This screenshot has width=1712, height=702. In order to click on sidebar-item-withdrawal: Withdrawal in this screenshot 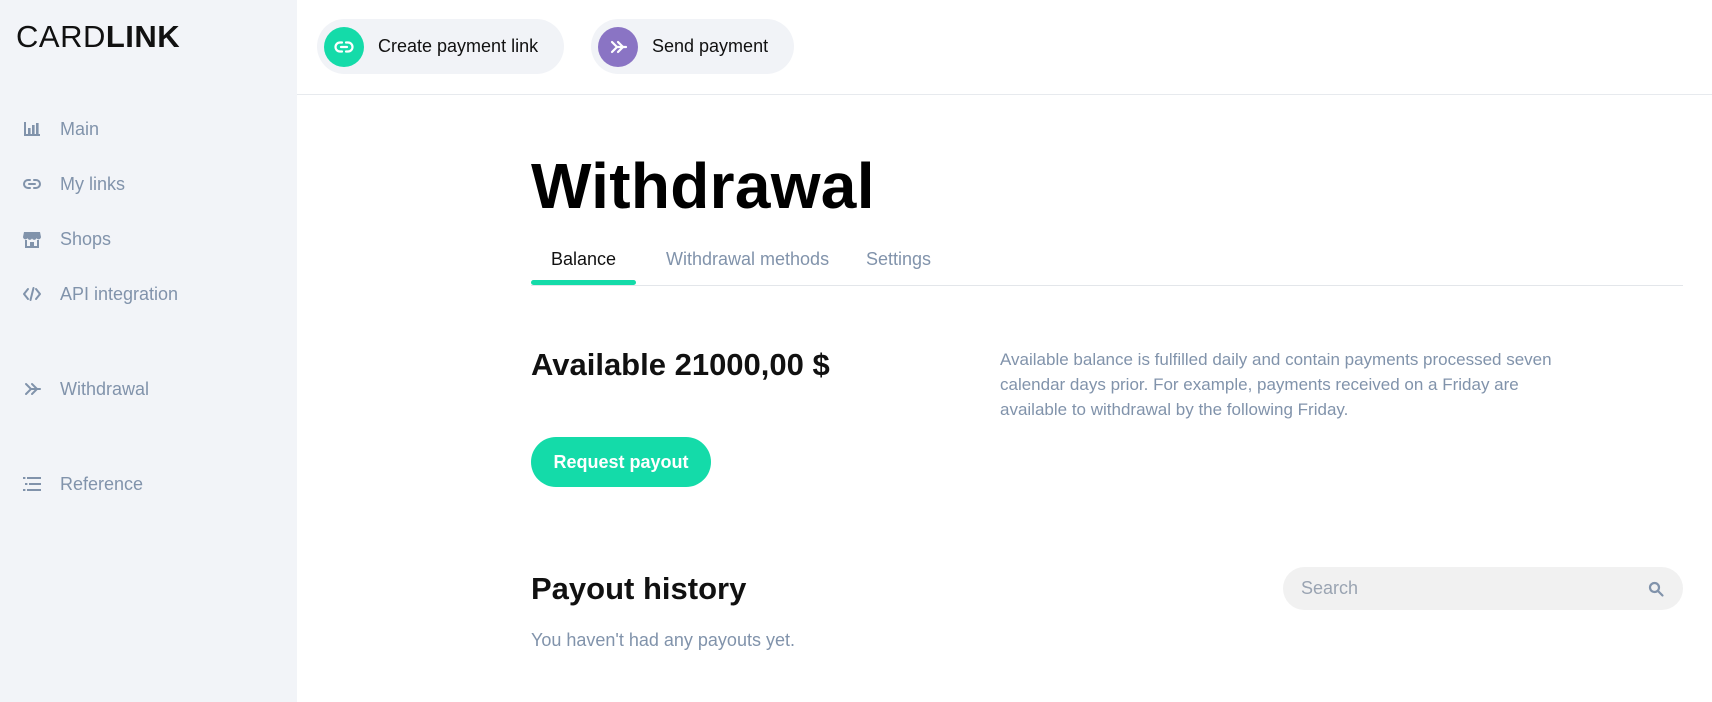, I will do `click(85, 389)`.